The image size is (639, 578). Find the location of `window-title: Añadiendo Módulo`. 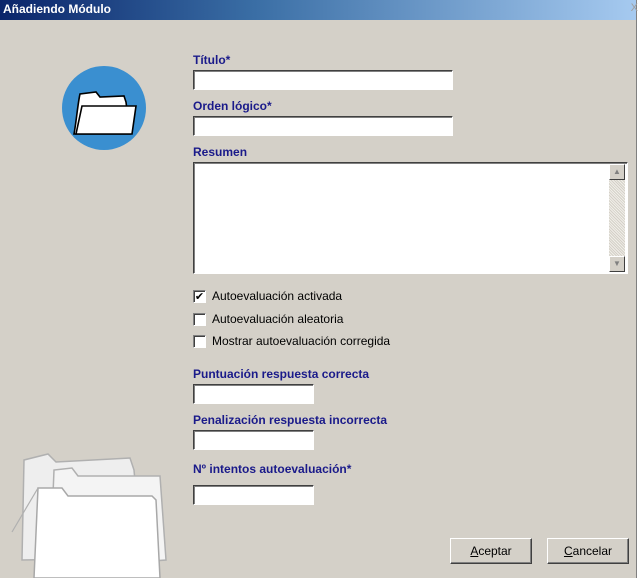

window-title: Añadiendo Módulo is located at coordinates (57, 9).